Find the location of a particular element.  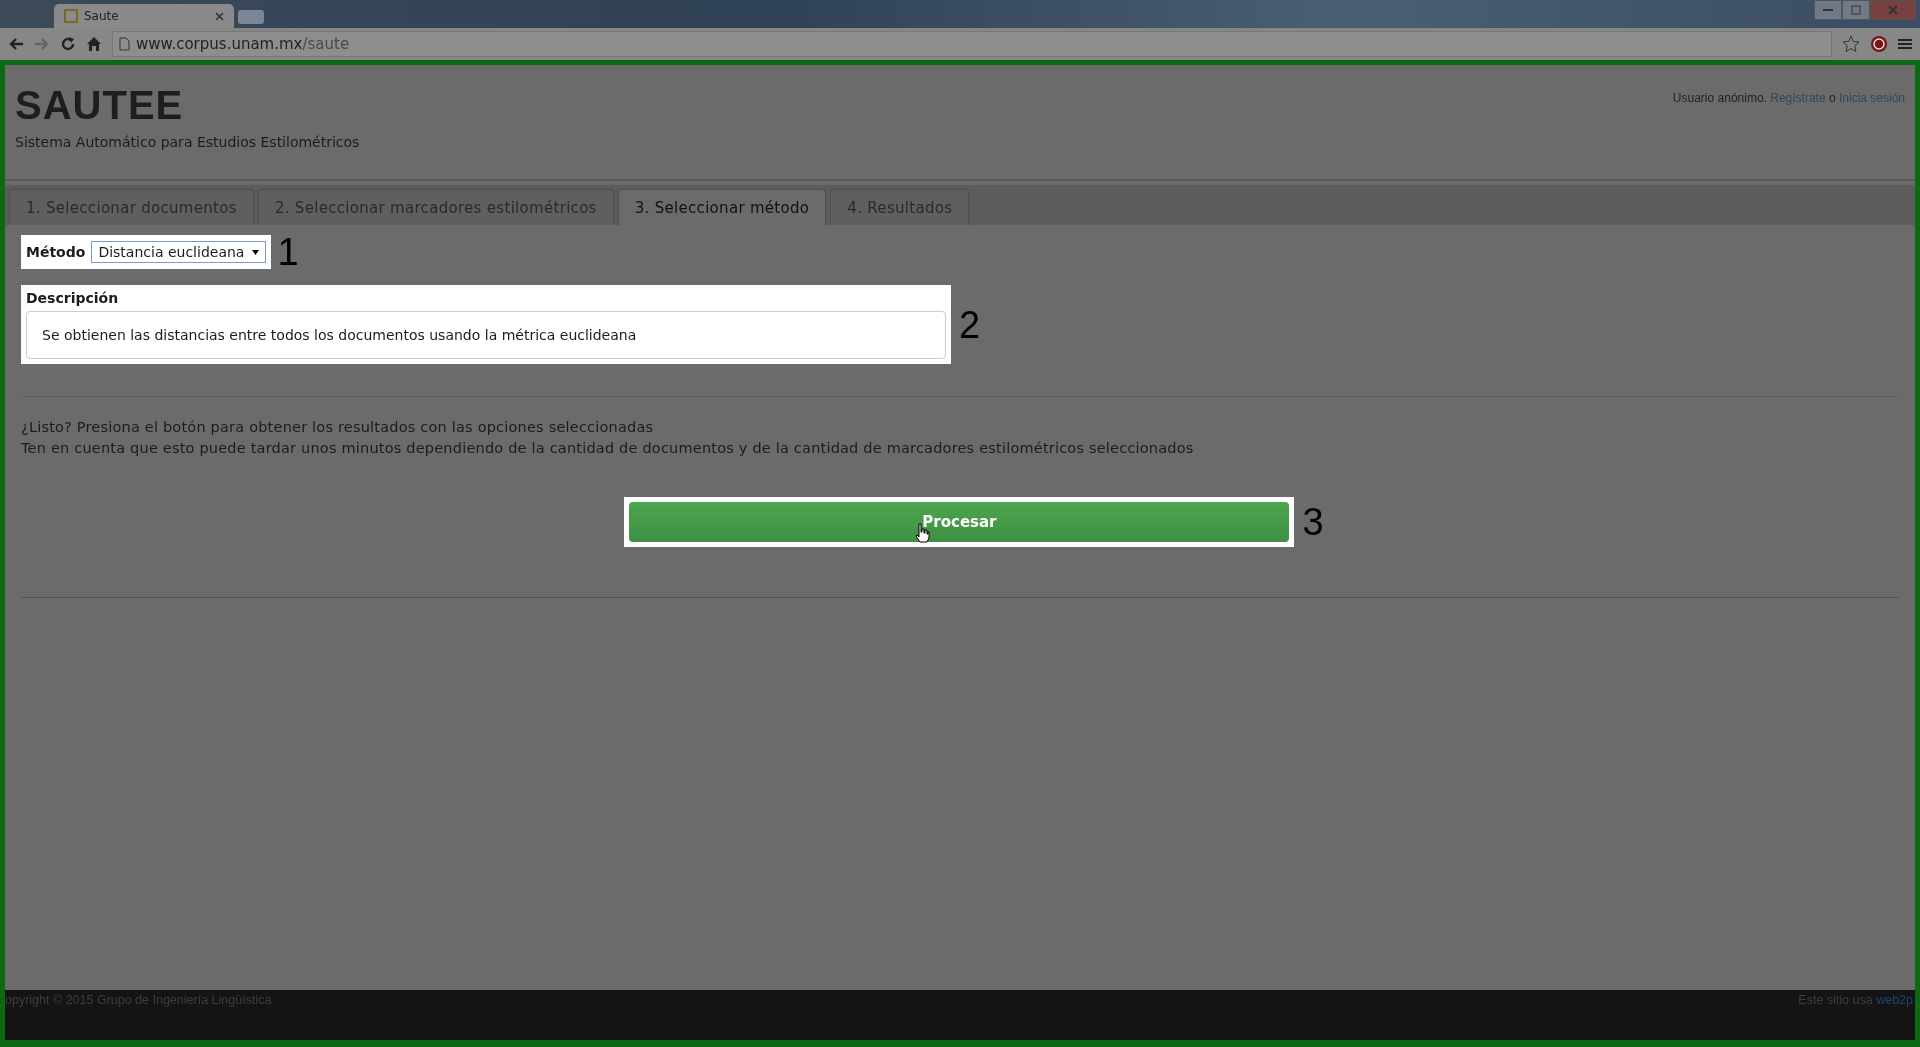

tab-title: Saute is located at coordinates (102, 16).